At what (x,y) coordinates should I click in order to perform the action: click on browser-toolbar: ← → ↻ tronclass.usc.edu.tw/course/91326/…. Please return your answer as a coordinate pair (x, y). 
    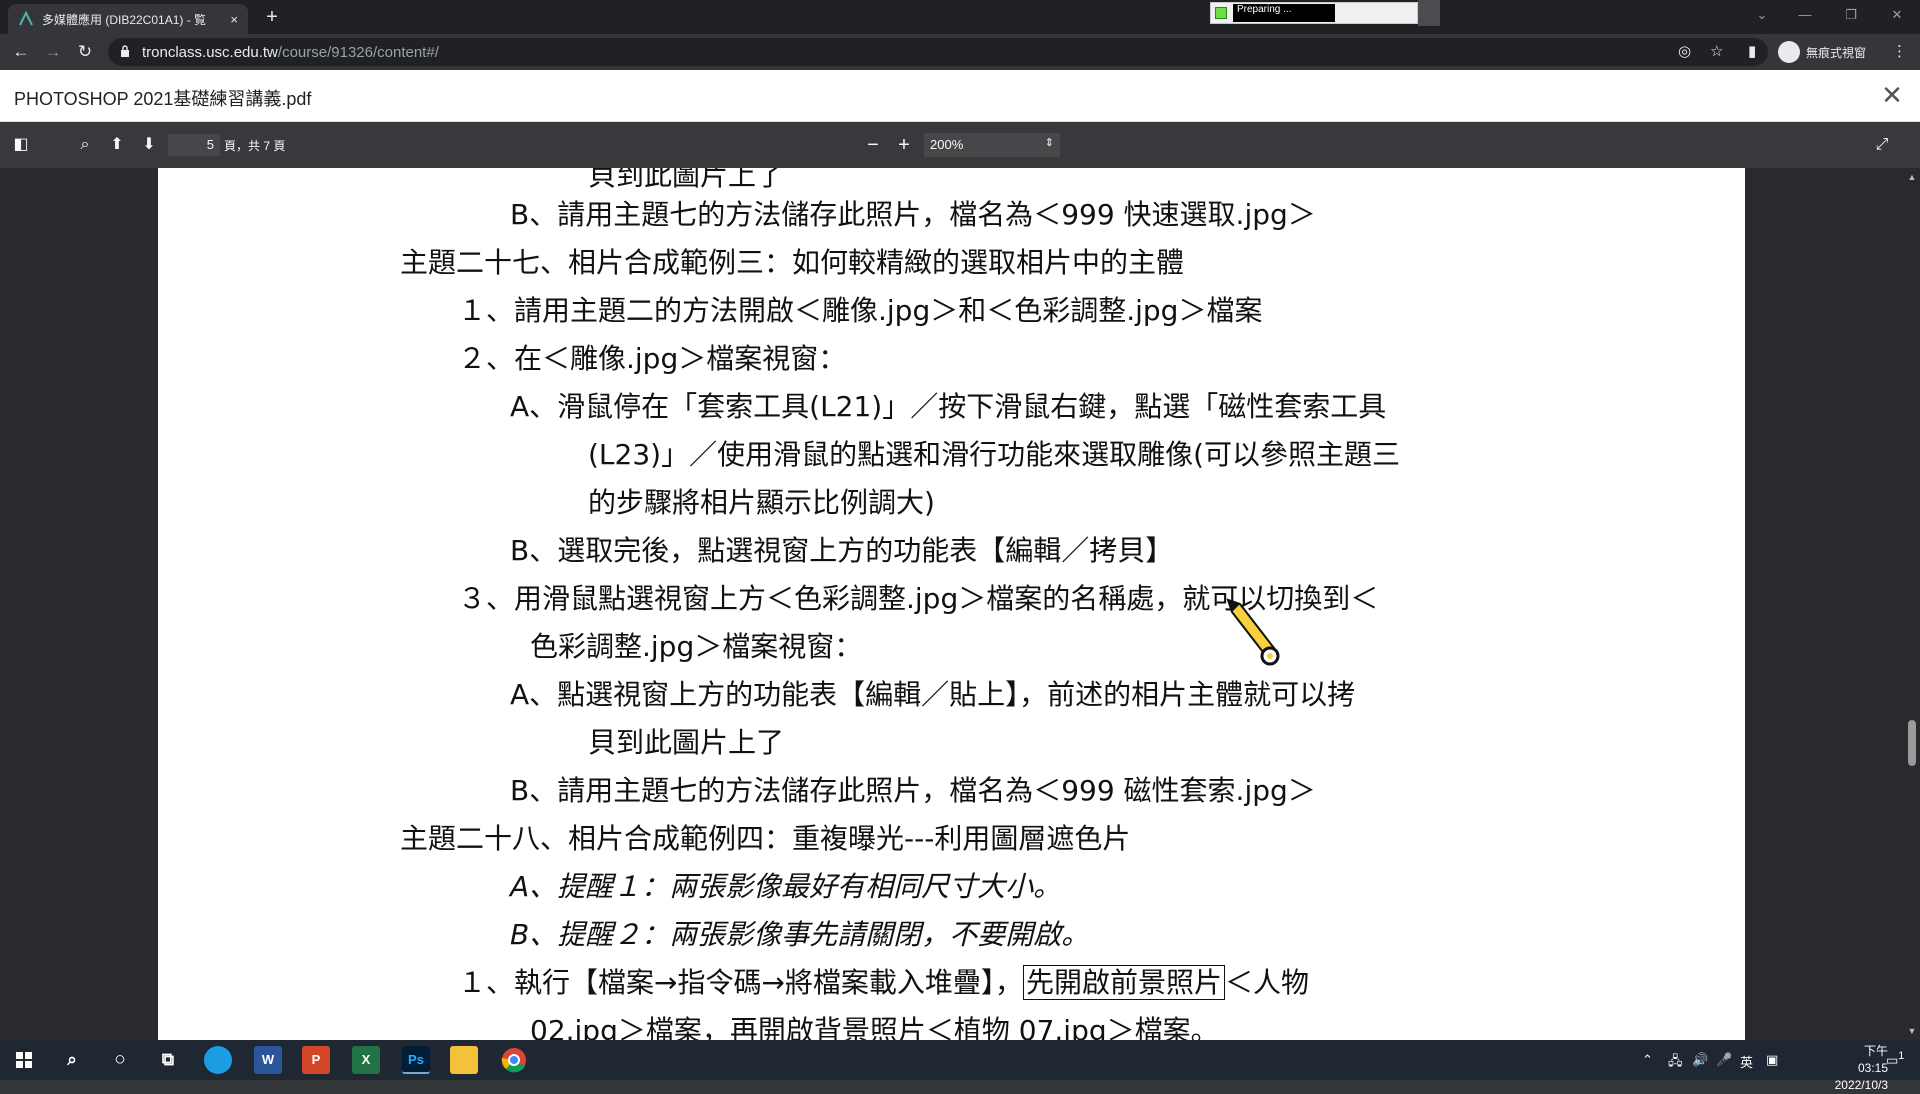
    Looking at the image, I should click on (960, 52).